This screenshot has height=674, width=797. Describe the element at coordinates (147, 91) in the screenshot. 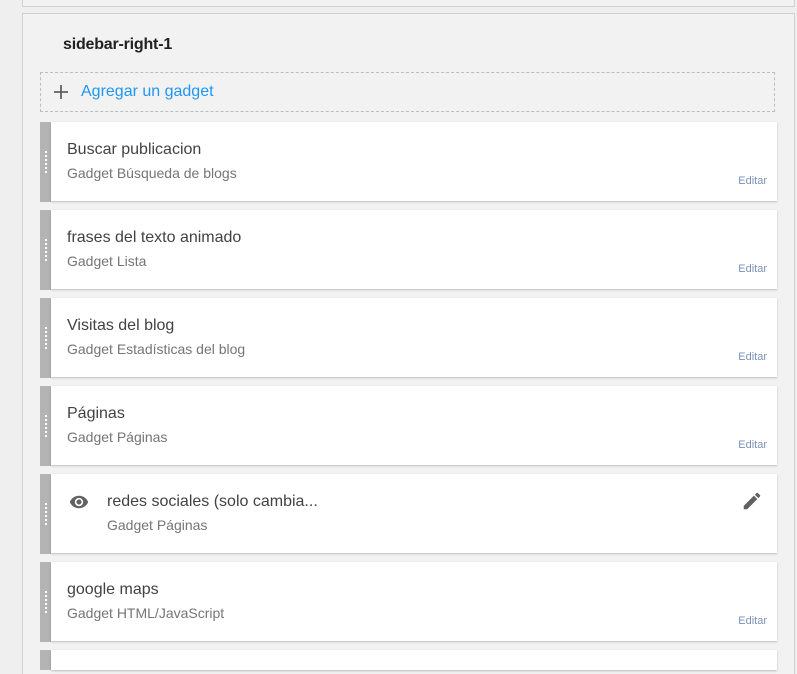

I see `add-gadget-label: Agregar un gadget` at that location.